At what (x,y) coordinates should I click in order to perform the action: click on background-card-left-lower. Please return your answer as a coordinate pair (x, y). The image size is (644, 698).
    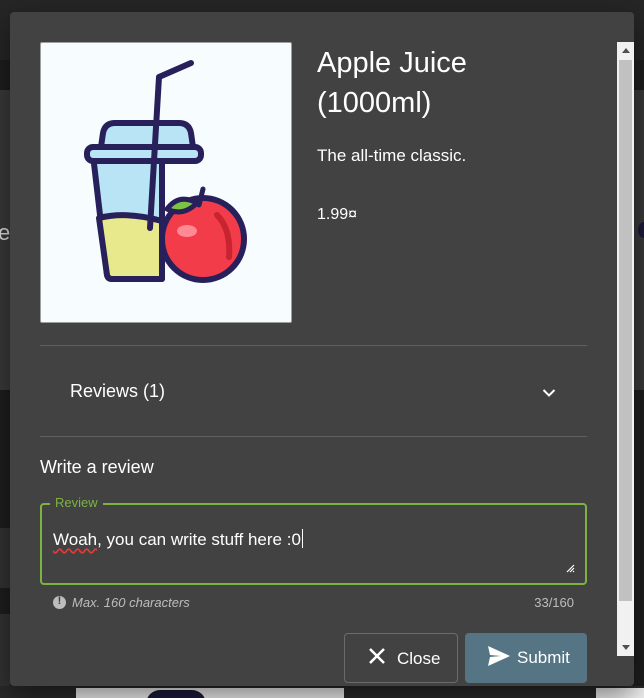
    Looking at the image, I should click on (5, 558).